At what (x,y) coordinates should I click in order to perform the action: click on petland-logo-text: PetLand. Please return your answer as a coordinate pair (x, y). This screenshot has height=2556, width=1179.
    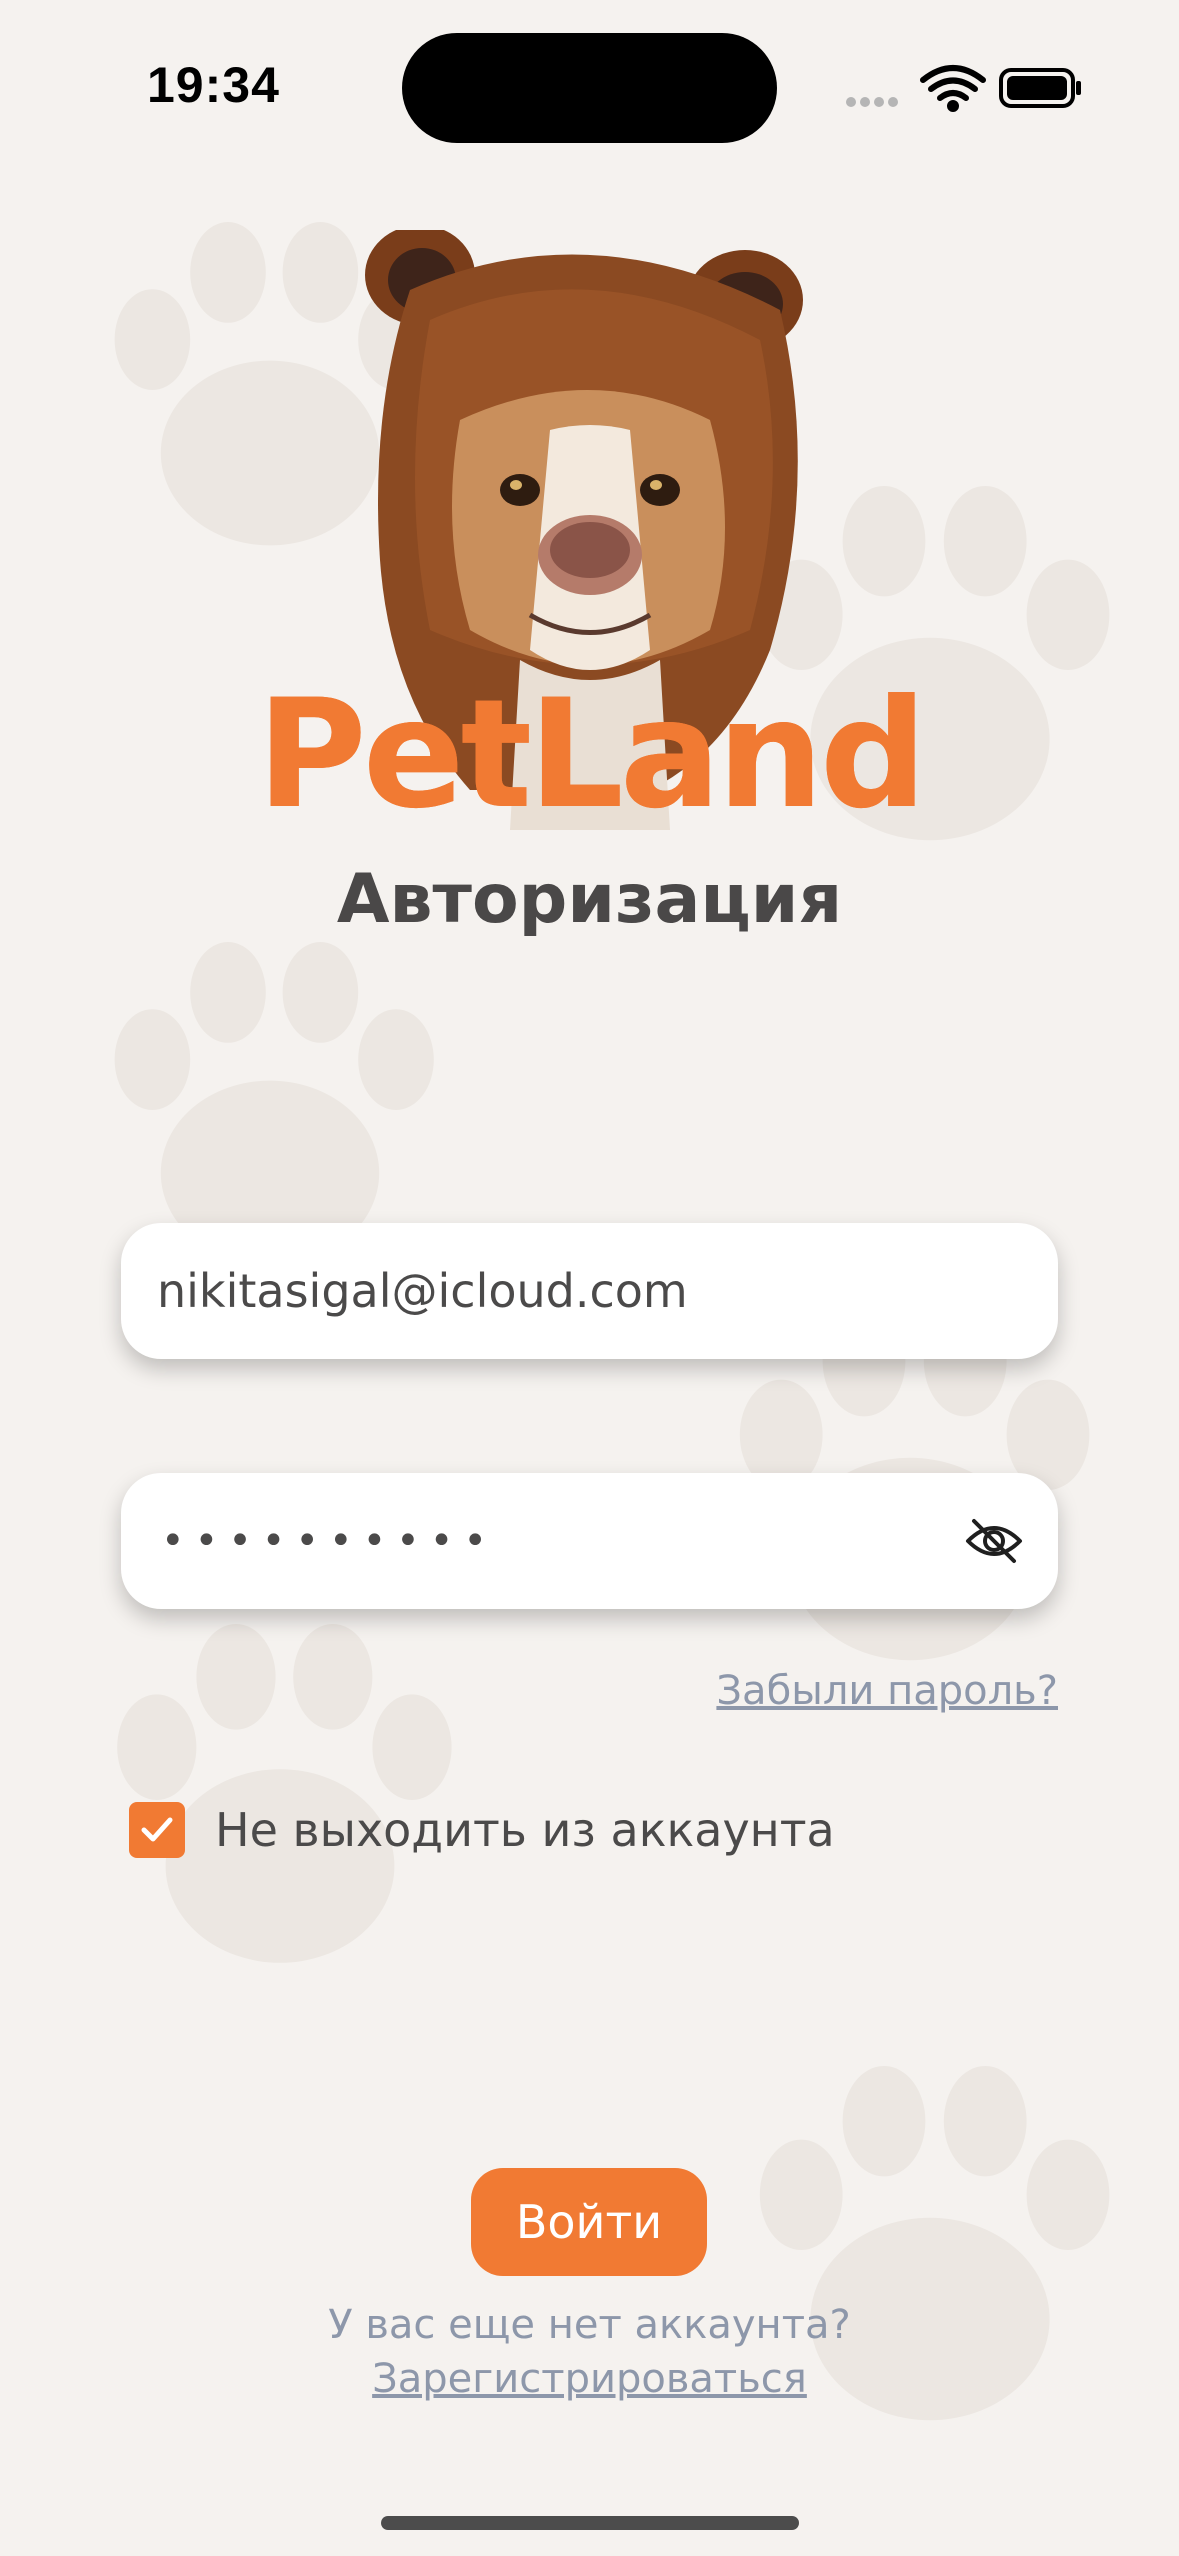
    Looking at the image, I should click on (591, 755).